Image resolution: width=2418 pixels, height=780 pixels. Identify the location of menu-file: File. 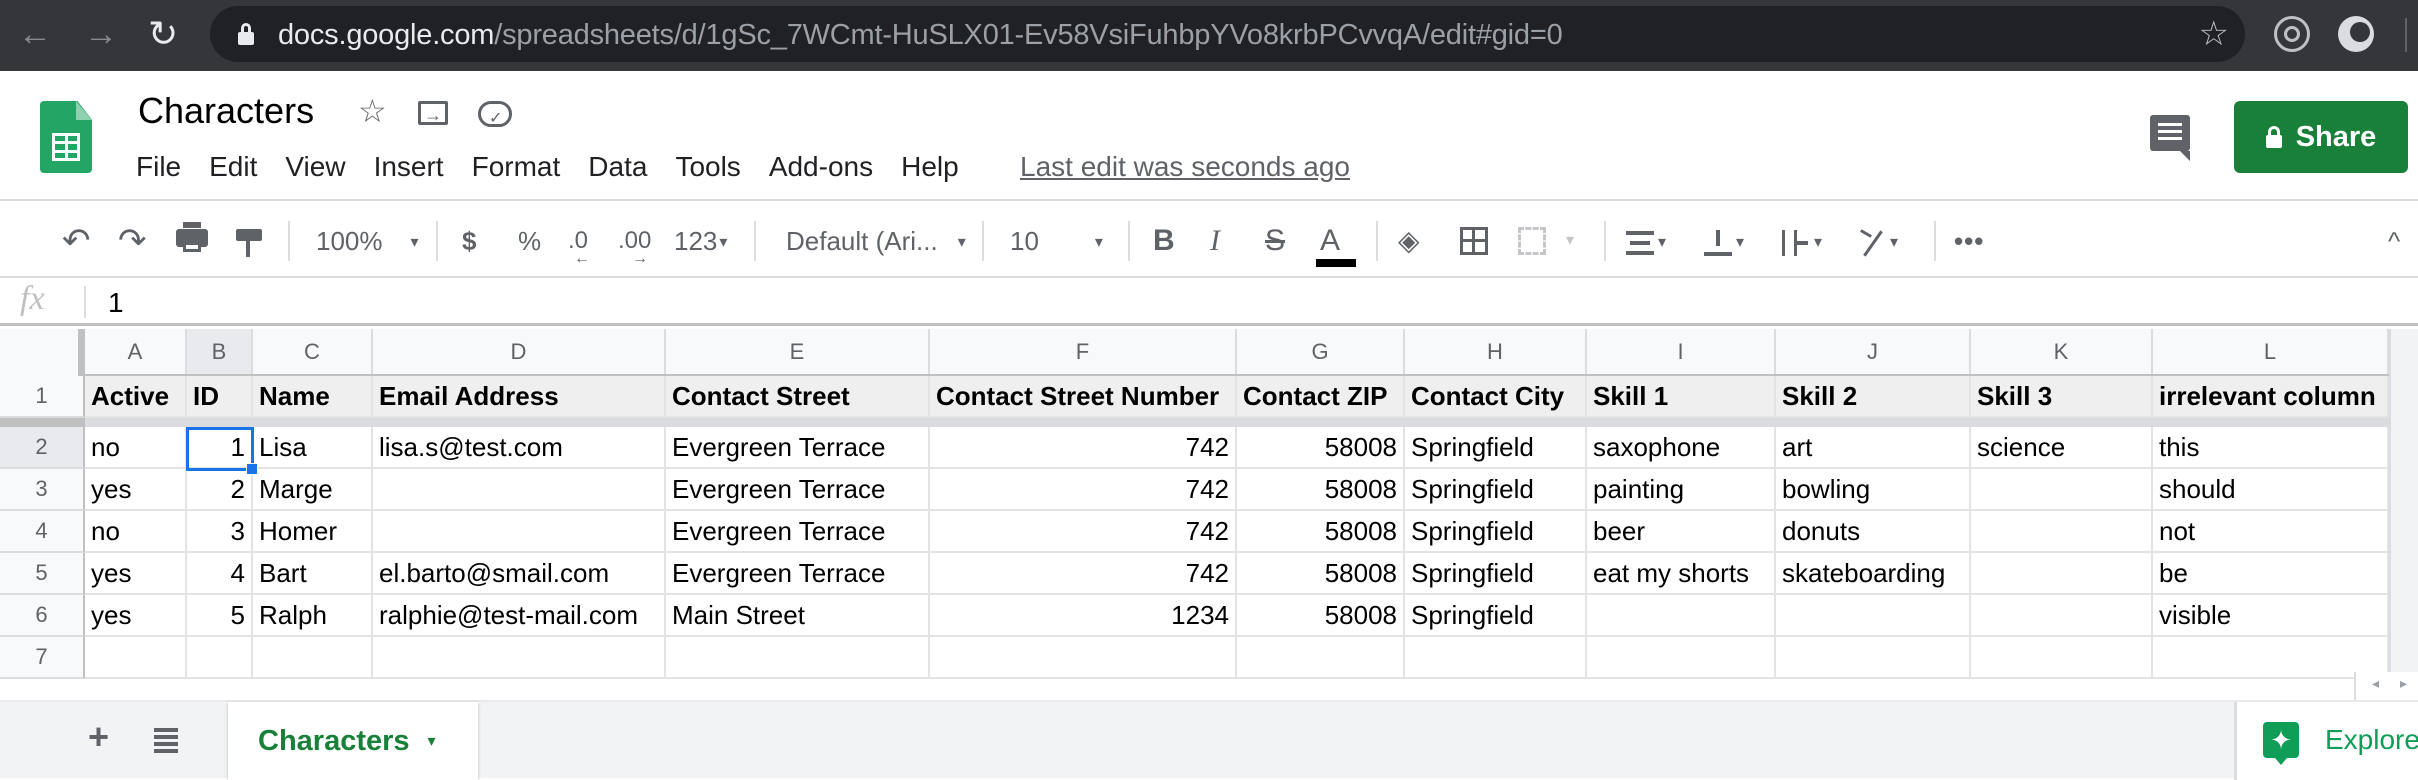
(165, 167).